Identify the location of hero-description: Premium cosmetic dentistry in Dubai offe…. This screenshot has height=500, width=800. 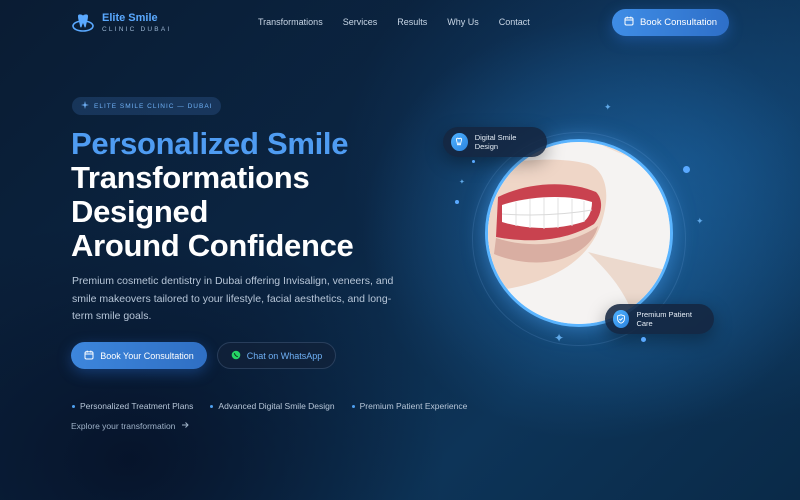
(233, 298).